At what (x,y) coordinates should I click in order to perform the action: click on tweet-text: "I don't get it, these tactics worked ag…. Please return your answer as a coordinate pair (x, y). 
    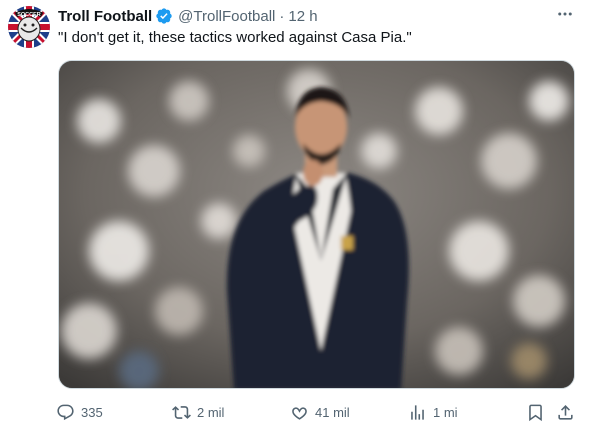
    Looking at the image, I should click on (235, 37).